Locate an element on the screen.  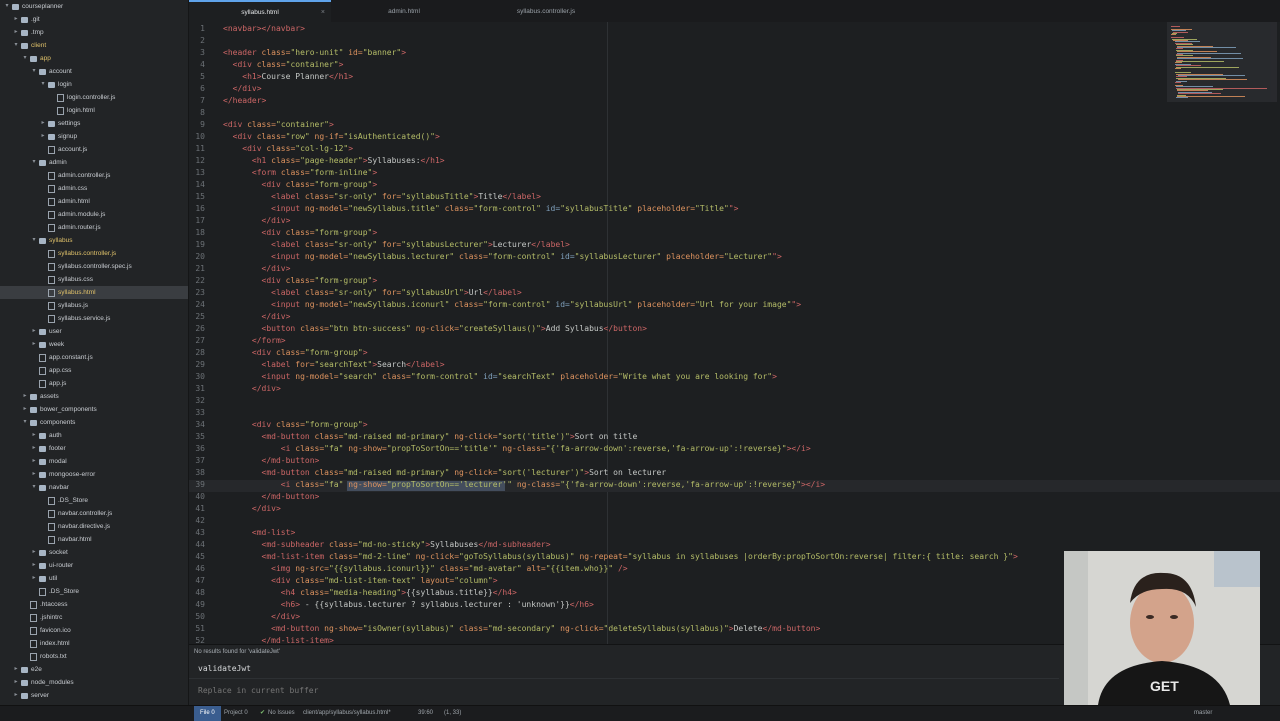
tree-folder: ▸ util is located at coordinates (94, 578).